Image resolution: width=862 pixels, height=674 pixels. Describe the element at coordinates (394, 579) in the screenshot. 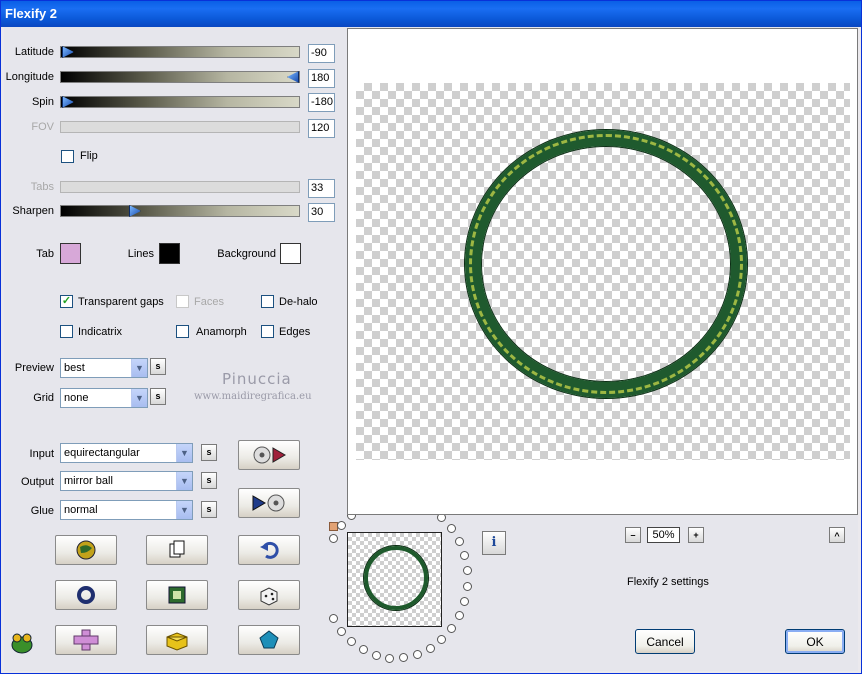

I see `navigator-thumbnail` at that location.